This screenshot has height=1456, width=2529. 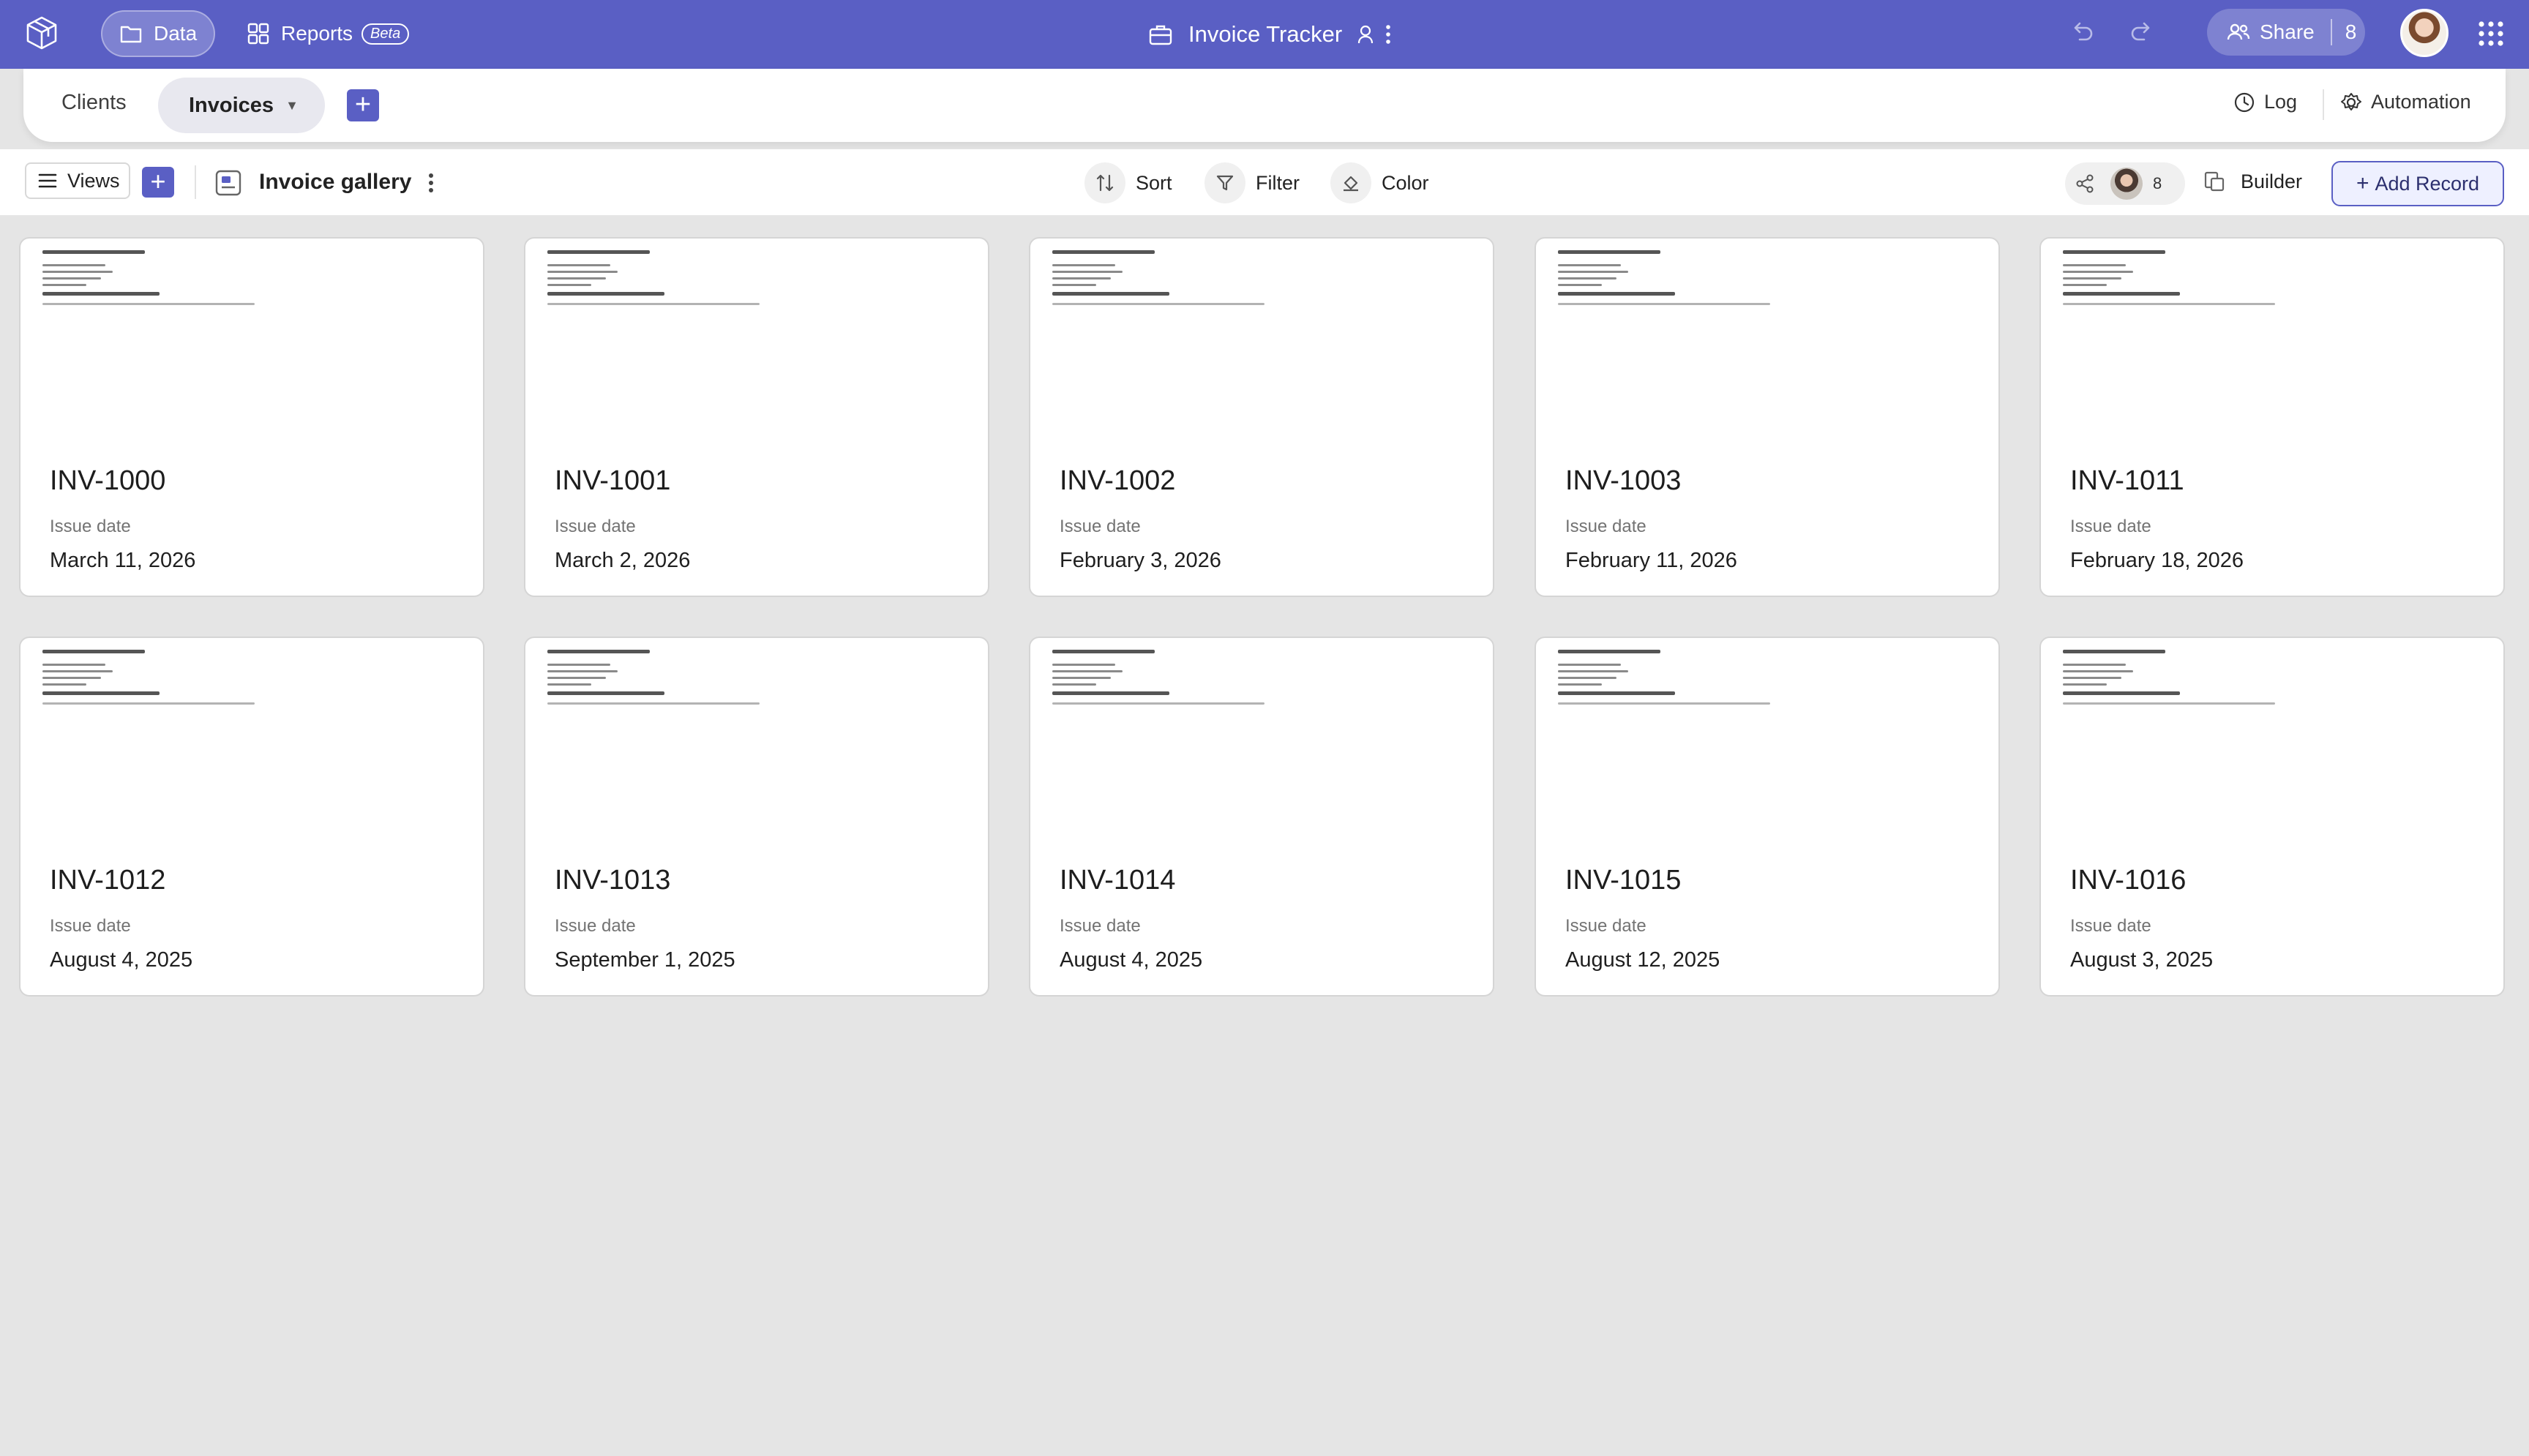 I want to click on filter-button: Filter, so click(x=1252, y=182).